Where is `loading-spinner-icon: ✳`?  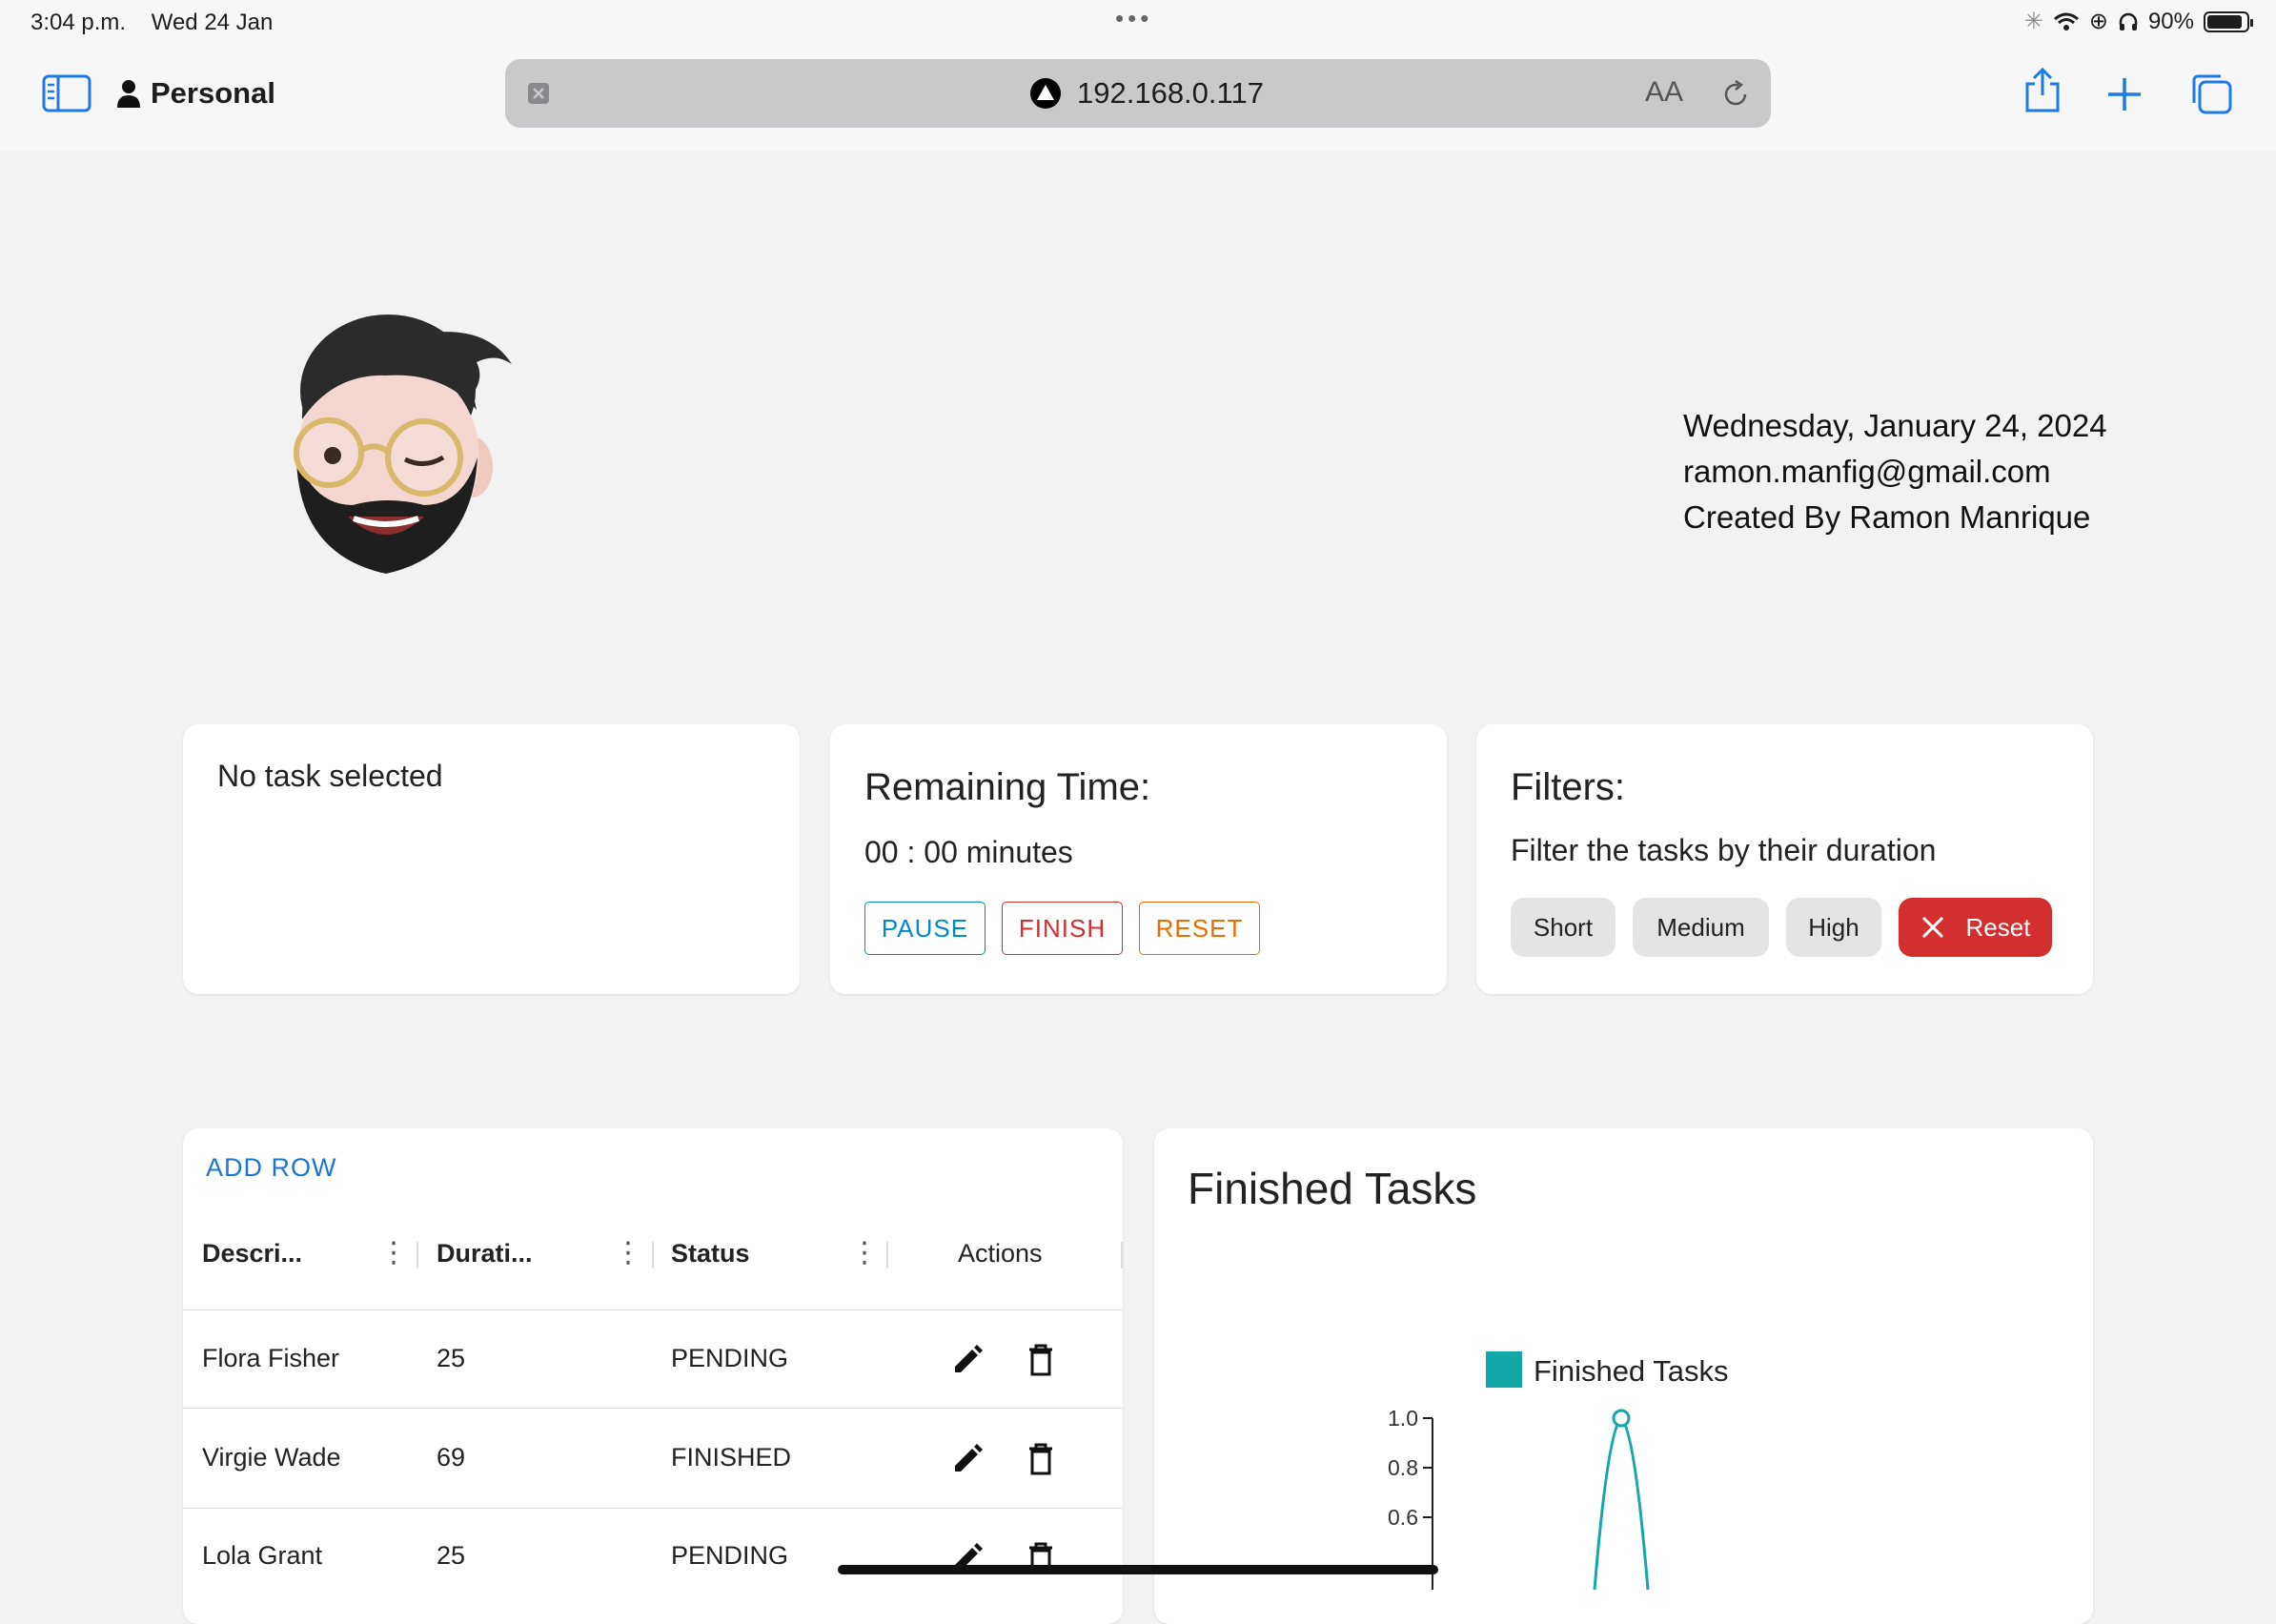 loading-spinner-icon: ✳ is located at coordinates (2033, 21).